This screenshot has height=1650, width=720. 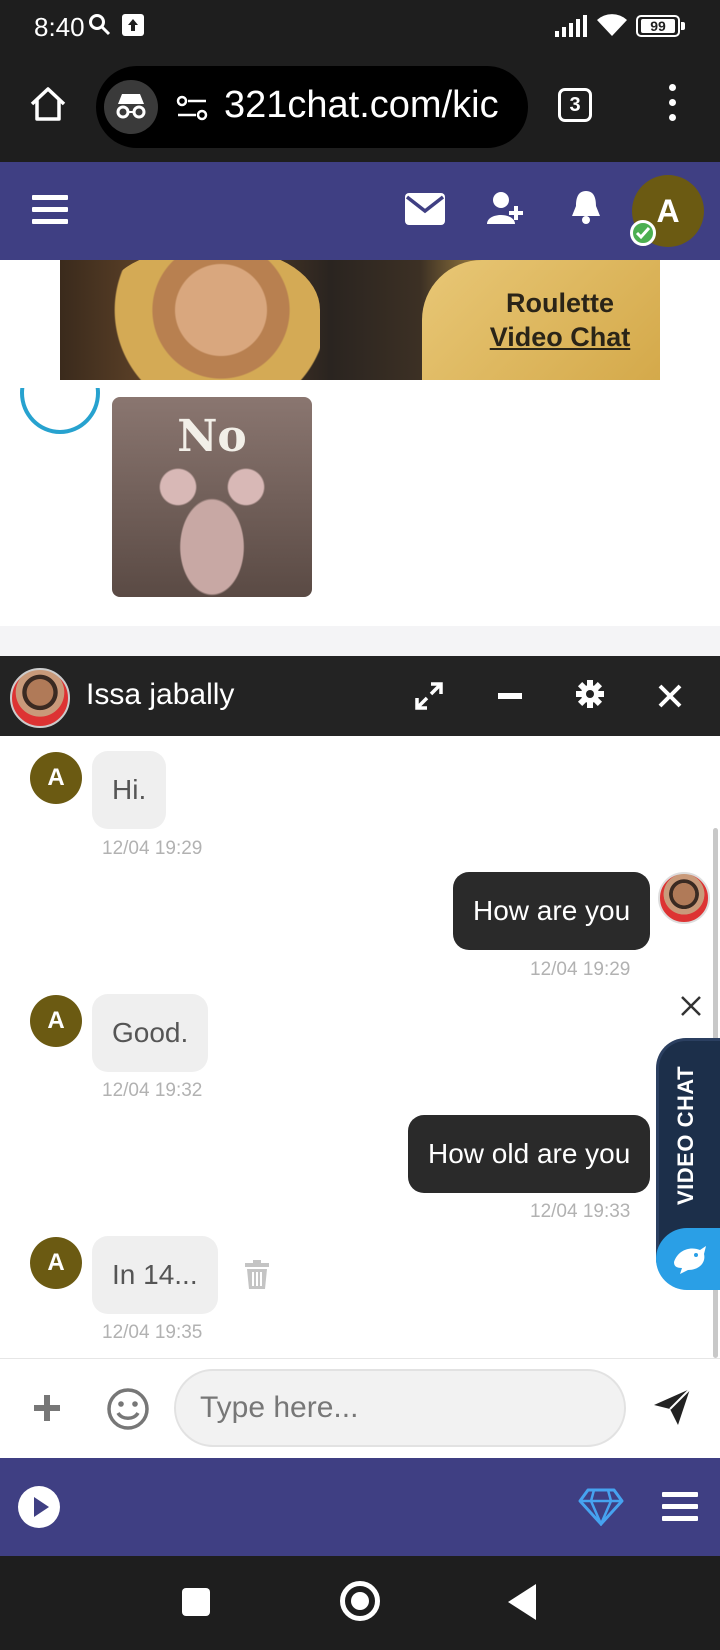 I want to click on message-composer, so click(x=360, y=1408).